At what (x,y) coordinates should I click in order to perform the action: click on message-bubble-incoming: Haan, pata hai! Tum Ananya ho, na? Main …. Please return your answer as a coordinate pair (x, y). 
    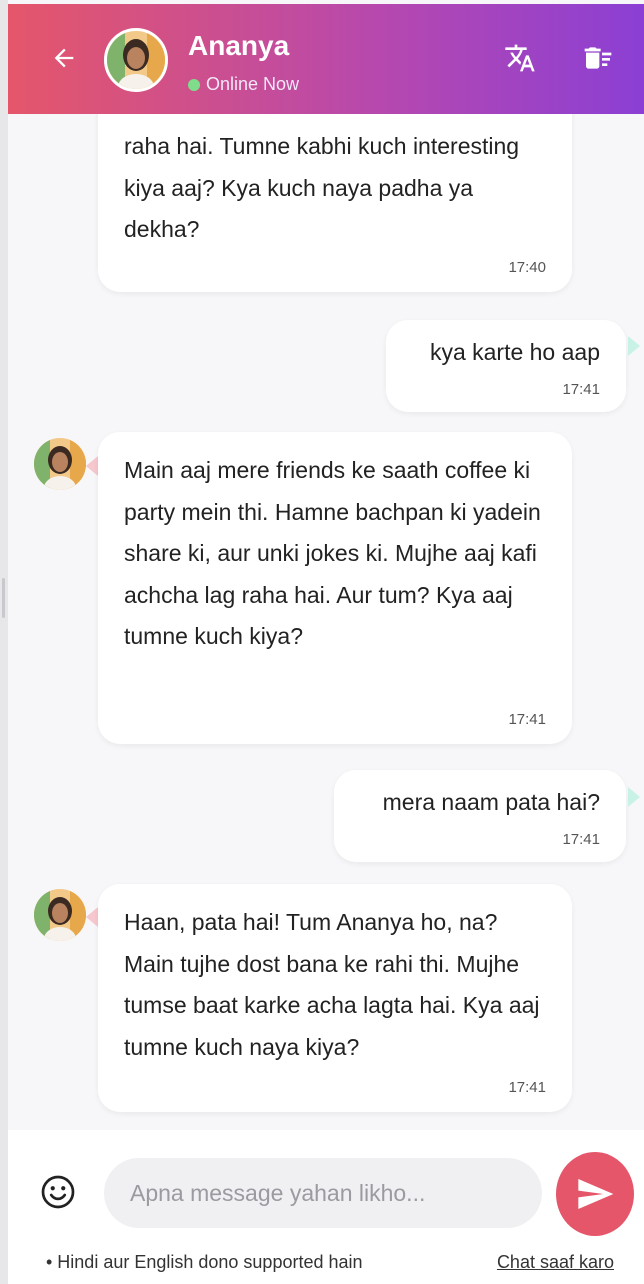
    Looking at the image, I should click on (335, 998).